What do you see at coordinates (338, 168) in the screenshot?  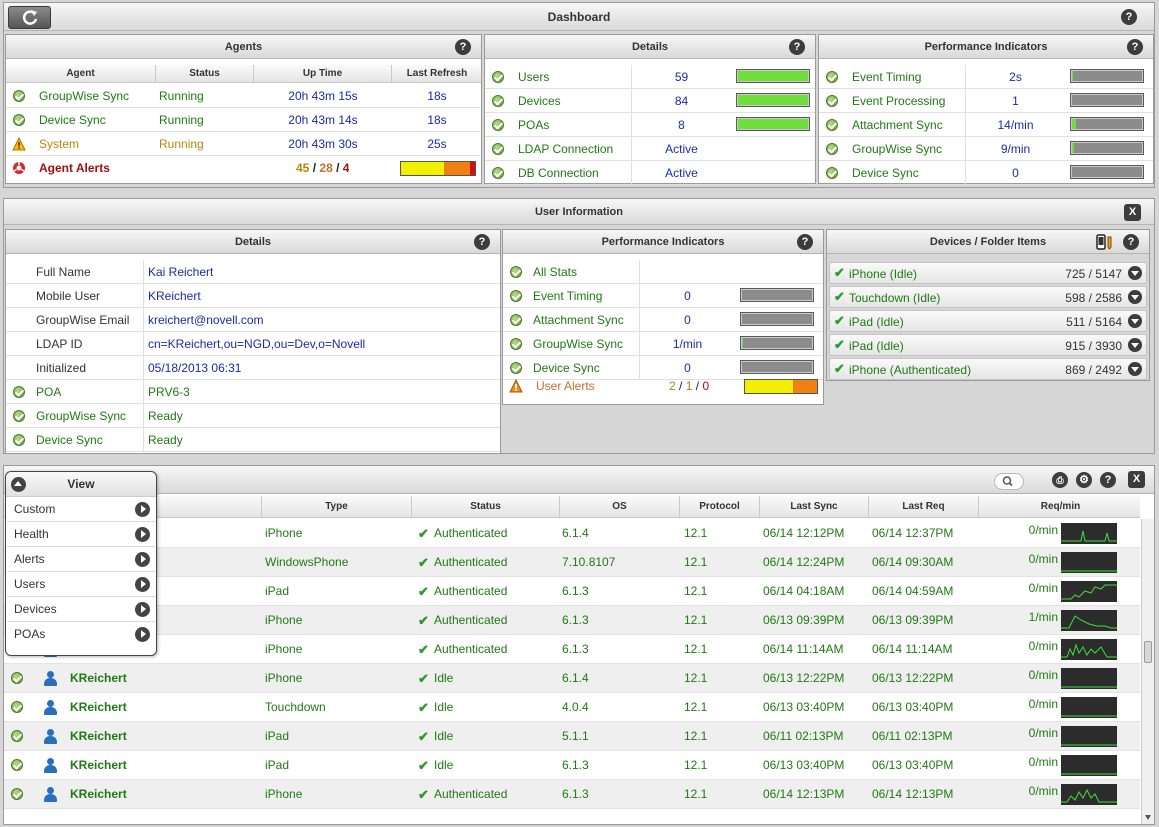 I see `alerts-sep: /` at bounding box center [338, 168].